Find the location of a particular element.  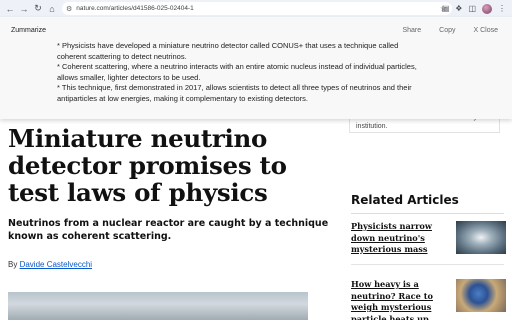

reload-icon: ↻ is located at coordinates (38, 9).